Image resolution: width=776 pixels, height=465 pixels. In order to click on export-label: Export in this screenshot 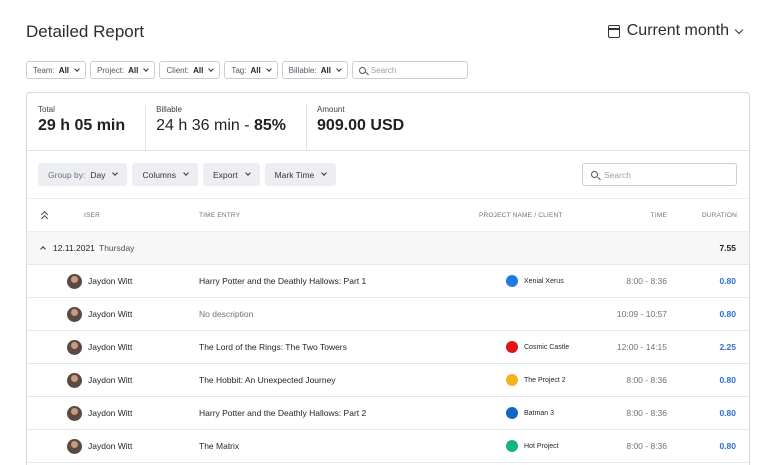, I will do `click(225, 174)`.